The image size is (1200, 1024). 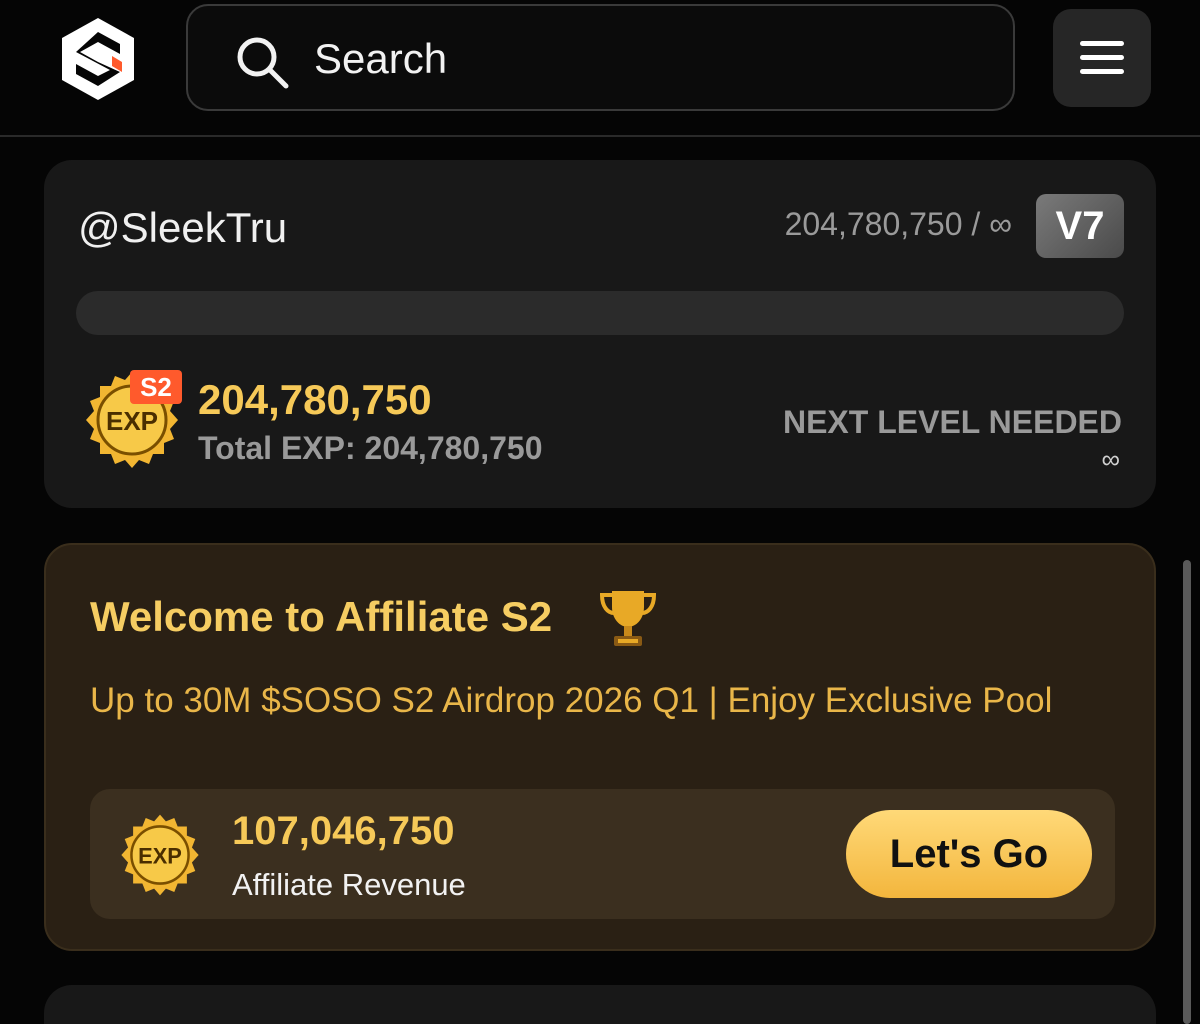 I want to click on top-header, so click(x=600, y=68).